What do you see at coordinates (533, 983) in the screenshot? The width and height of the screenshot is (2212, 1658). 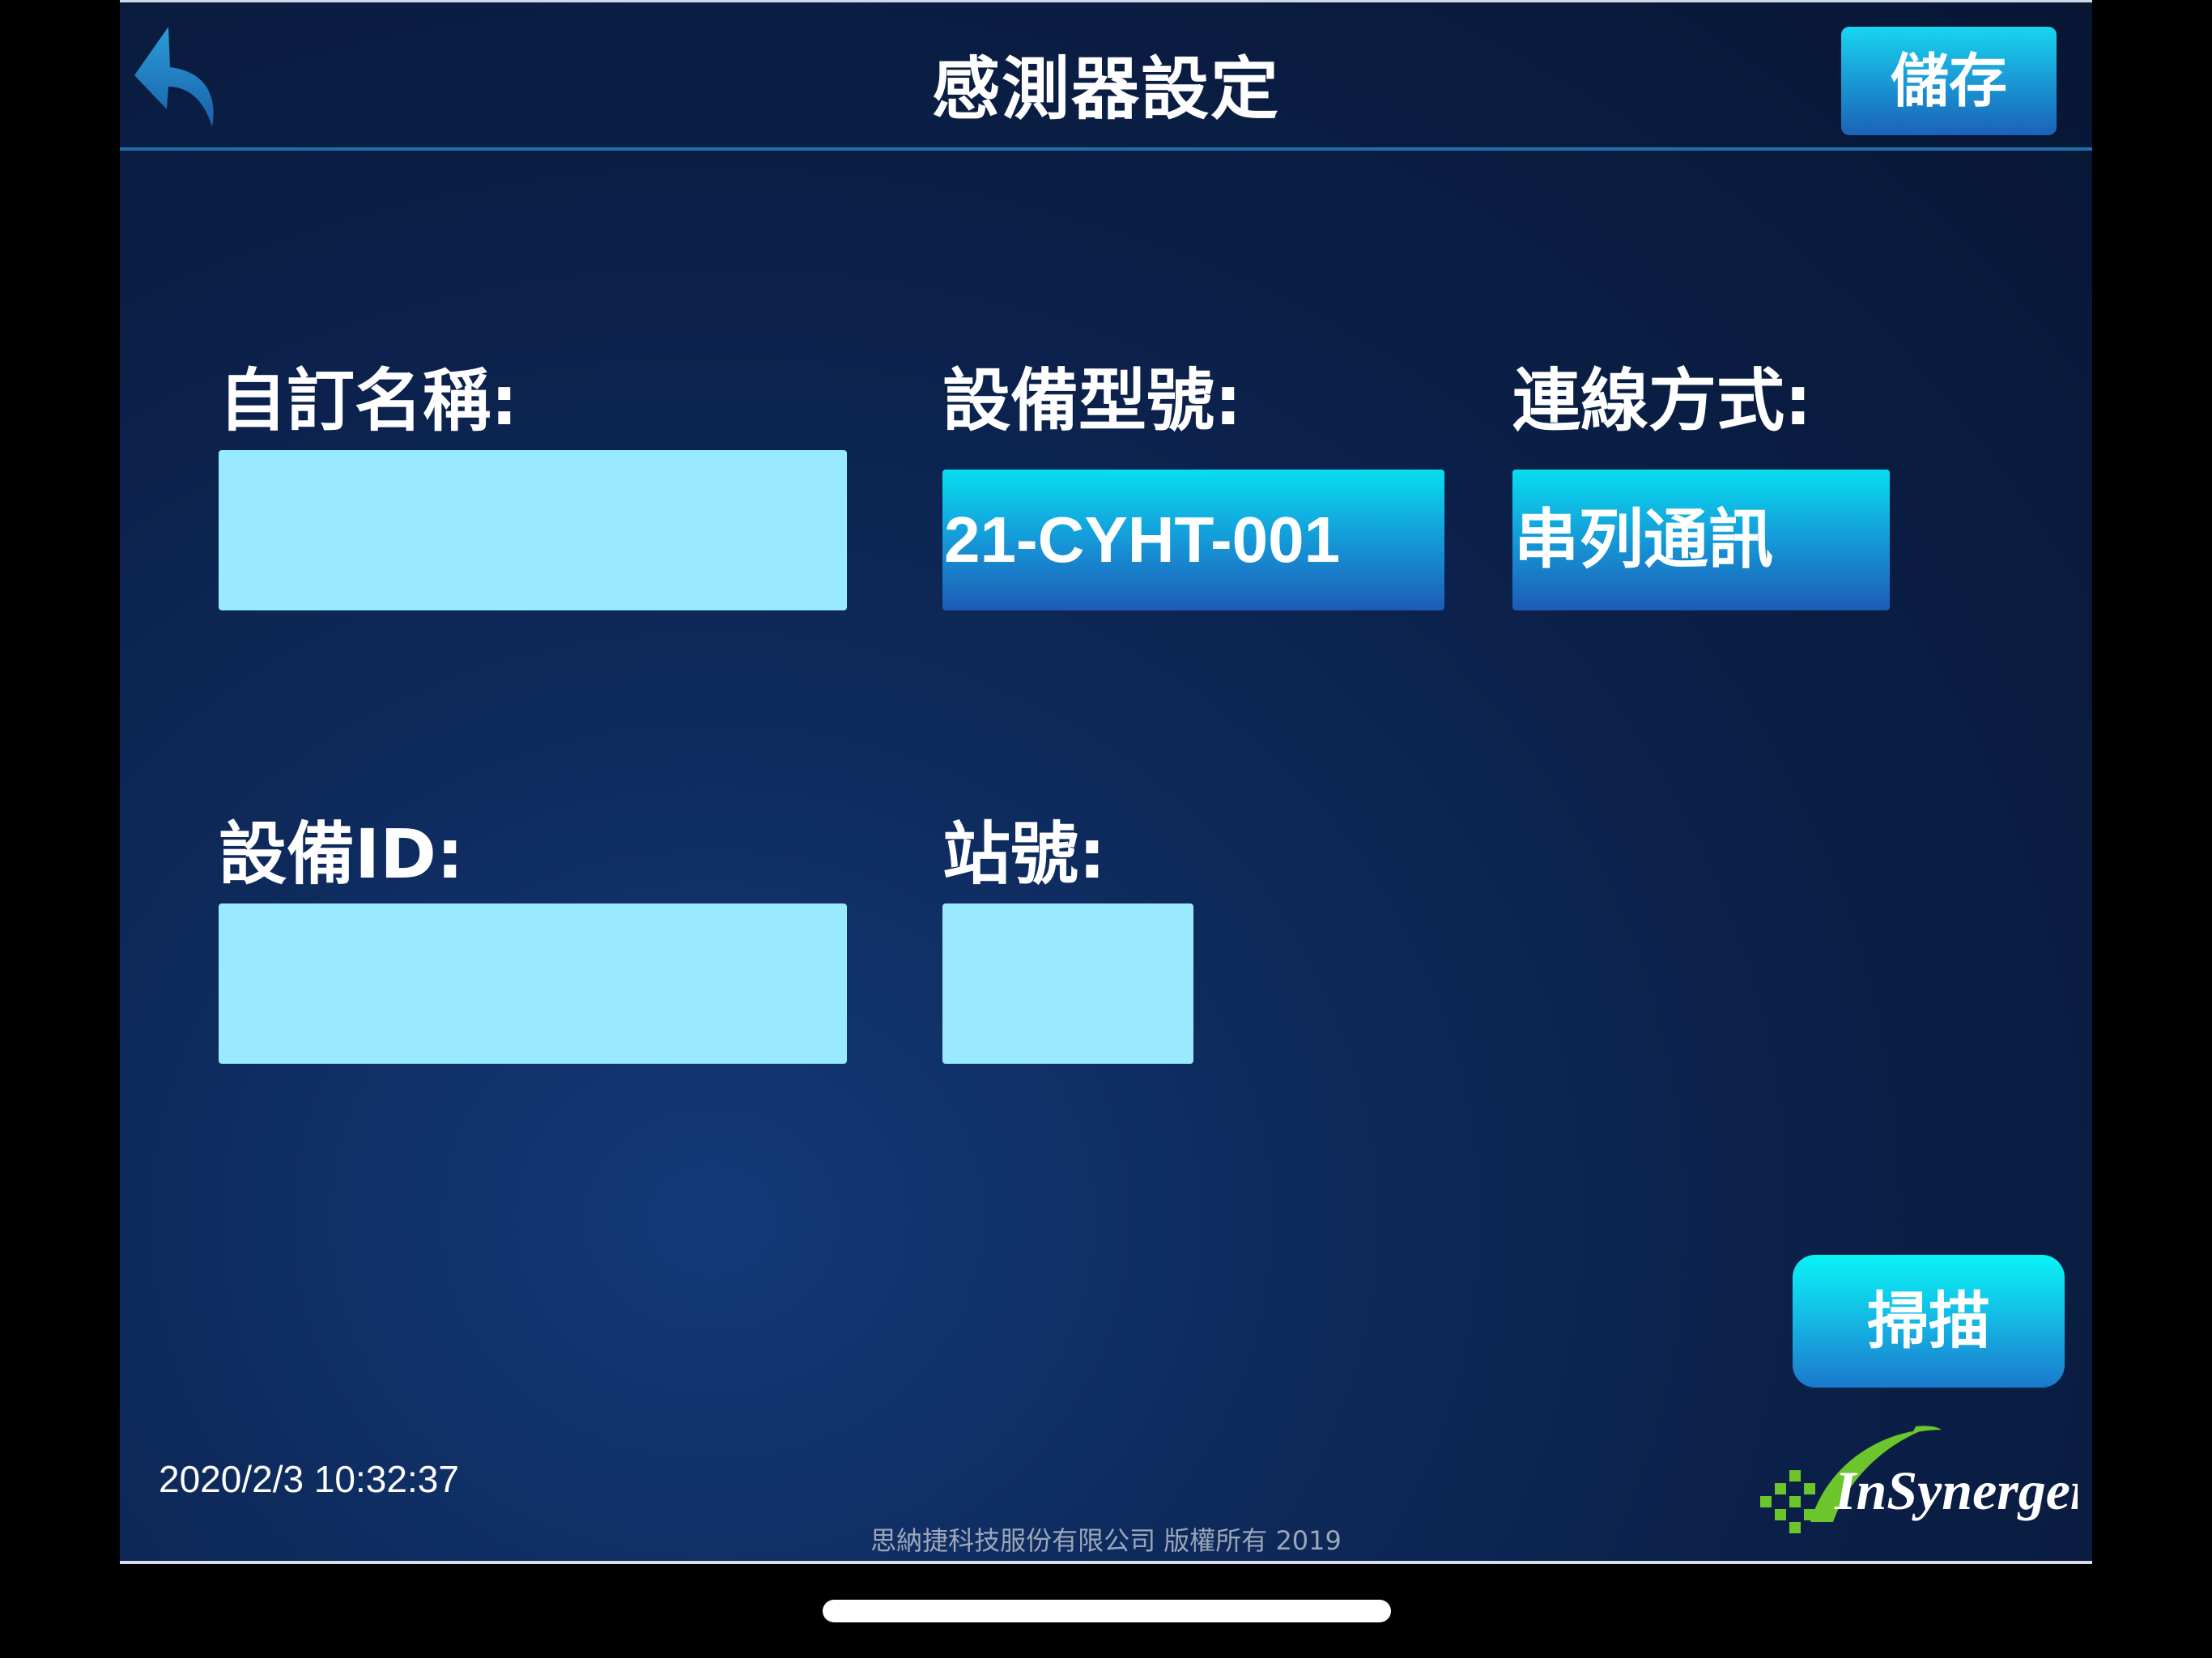 I see `device-id-input` at bounding box center [533, 983].